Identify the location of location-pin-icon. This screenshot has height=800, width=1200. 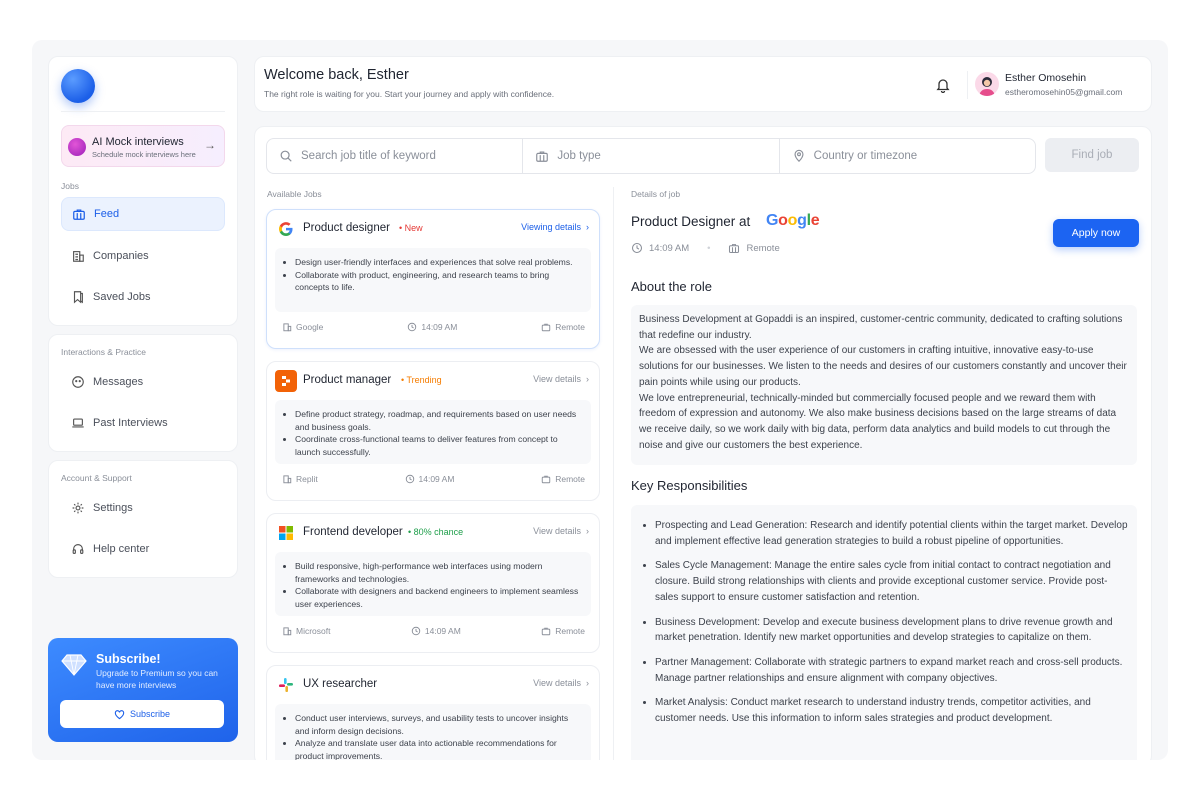
(799, 156).